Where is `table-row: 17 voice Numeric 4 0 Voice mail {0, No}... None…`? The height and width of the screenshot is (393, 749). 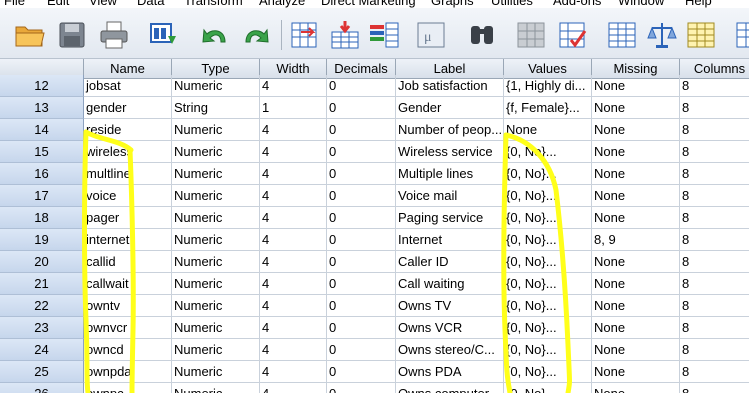 table-row: 17 voice Numeric 4 0 Voice mail {0, No}... None… is located at coordinates (374, 196).